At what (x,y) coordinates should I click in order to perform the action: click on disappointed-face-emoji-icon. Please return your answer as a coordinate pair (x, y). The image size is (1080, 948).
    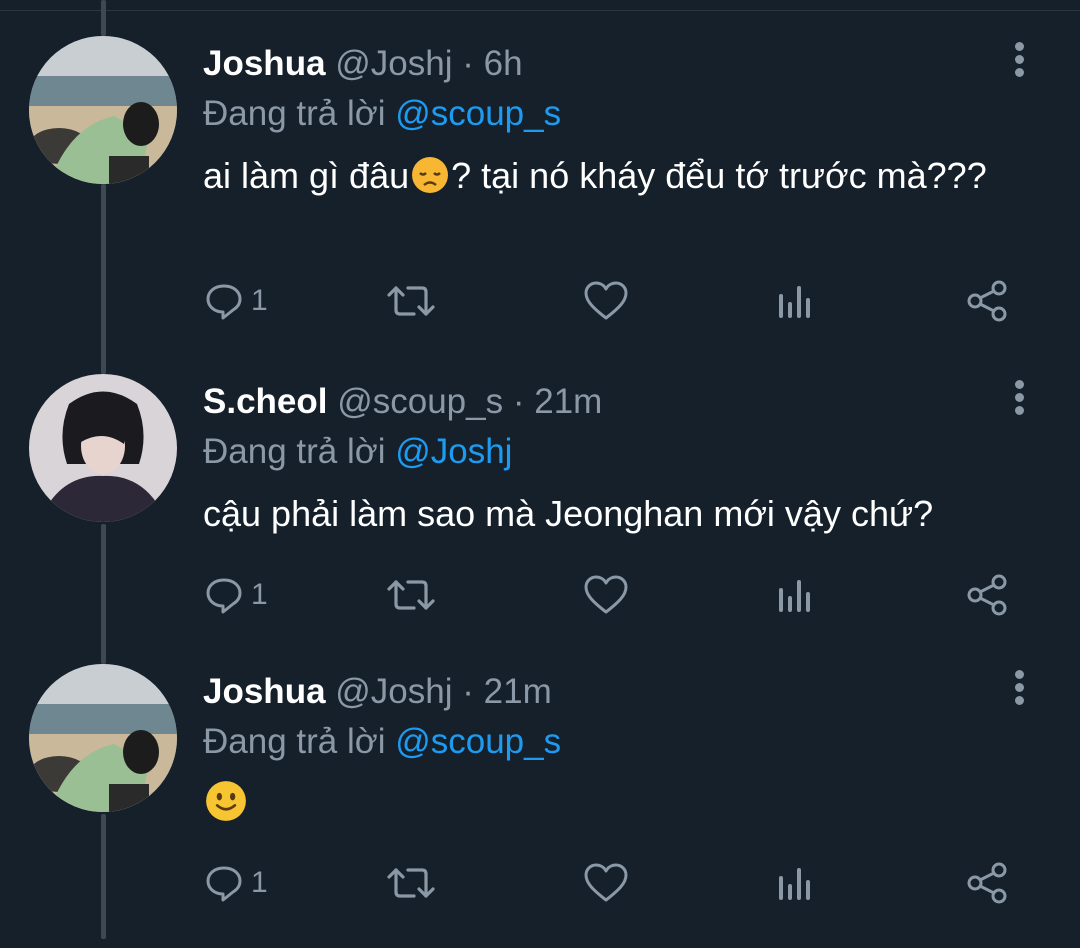
    Looking at the image, I should click on (430, 175).